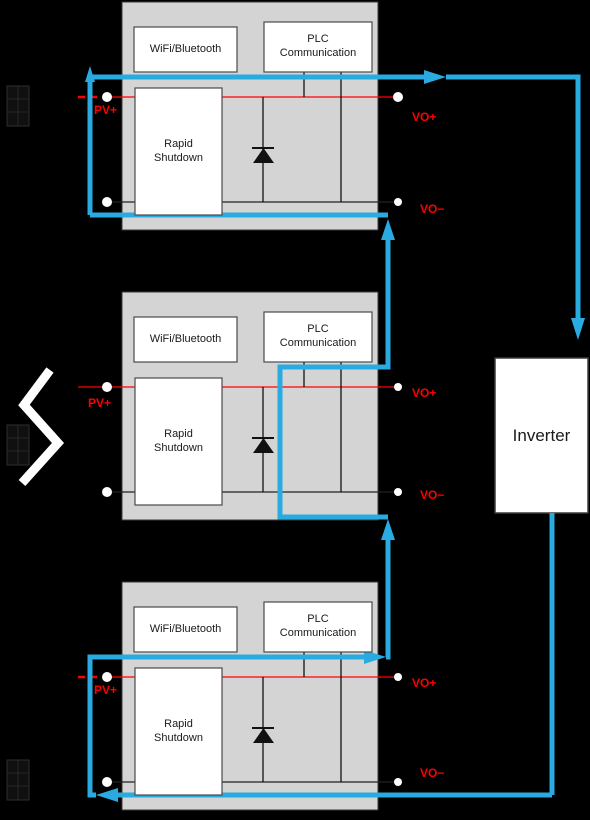 This screenshot has height=820, width=590. What do you see at coordinates (178, 150) in the screenshot?
I see `rapid-shutdown-label-top: Rapid Shutdown` at bounding box center [178, 150].